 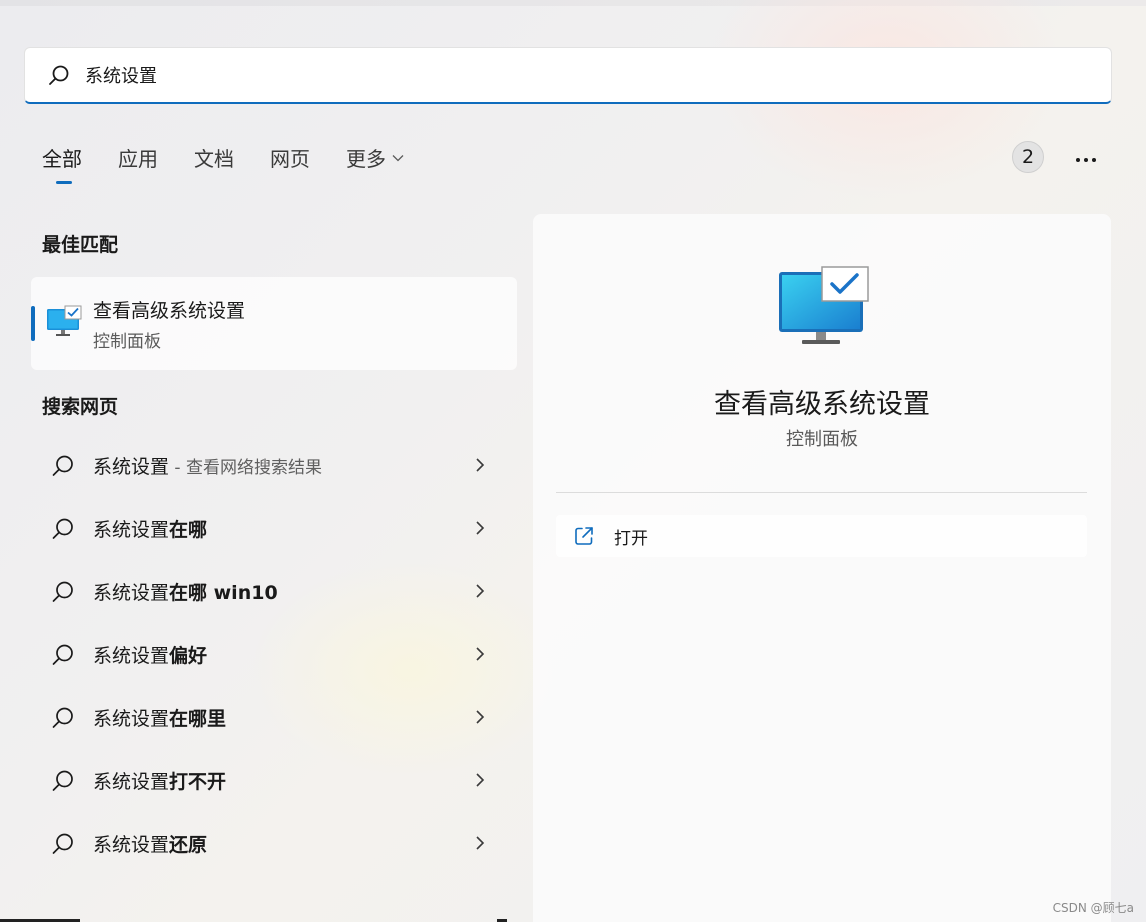 I want to click on search-query: 系统设置, so click(x=121, y=75).